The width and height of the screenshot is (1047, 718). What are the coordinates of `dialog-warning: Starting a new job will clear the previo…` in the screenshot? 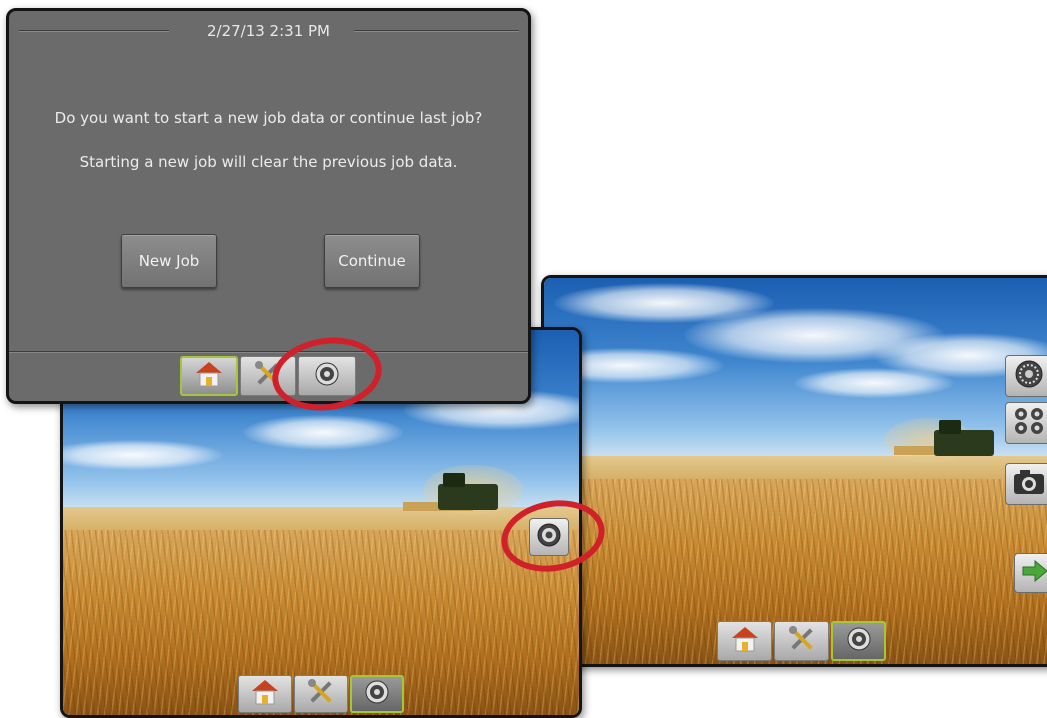 It's located at (268, 162).